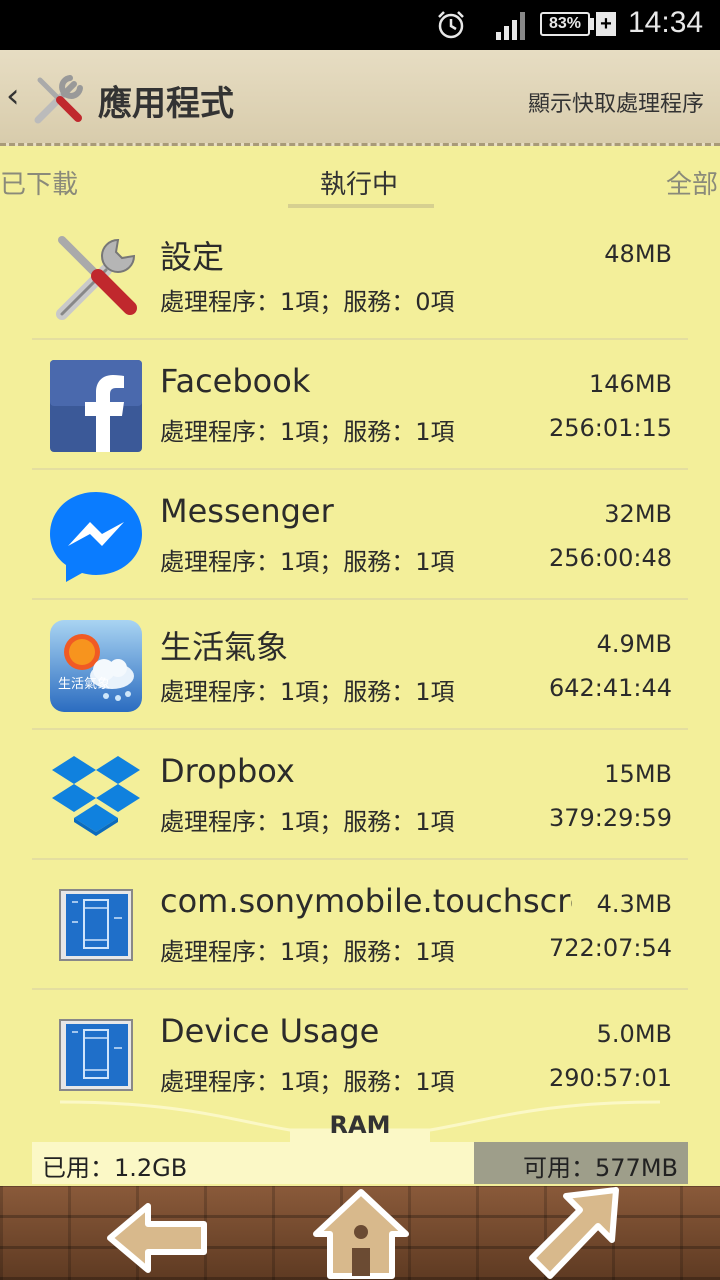  I want to click on app-runtime: 256:01:15, so click(610, 428).